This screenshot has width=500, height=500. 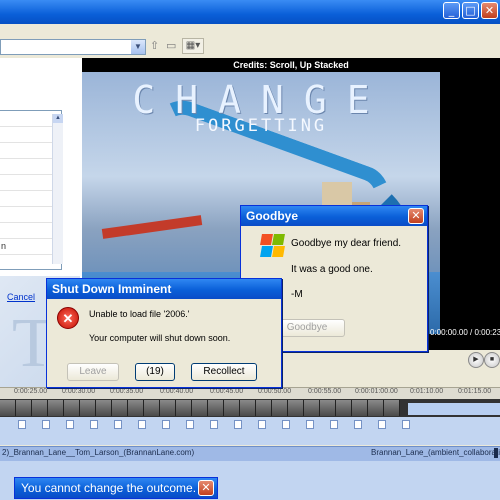 What do you see at coordinates (79, 391) in the screenshot?
I see `timeline-tick: 0:00:30.00` at bounding box center [79, 391].